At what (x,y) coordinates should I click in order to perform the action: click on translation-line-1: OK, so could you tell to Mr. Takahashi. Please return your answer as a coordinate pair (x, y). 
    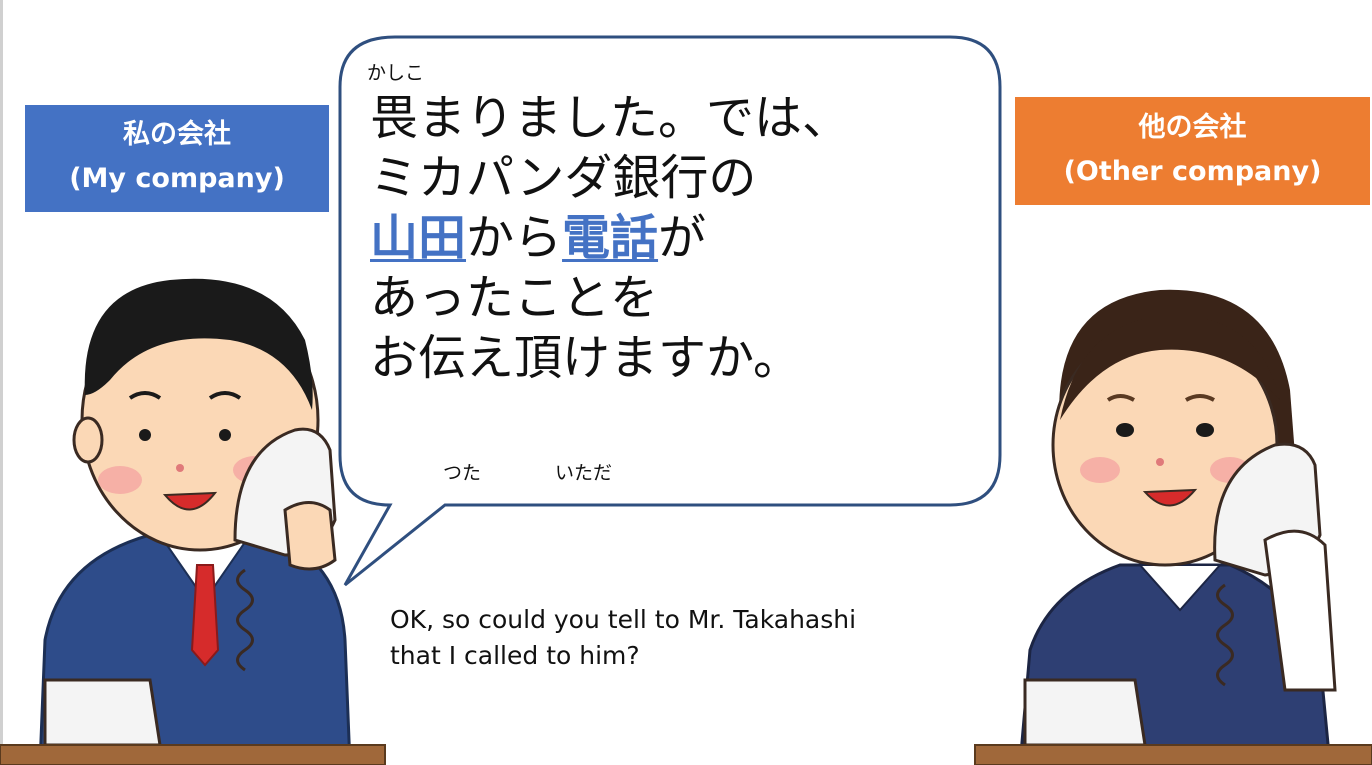
    Looking at the image, I should click on (623, 619).